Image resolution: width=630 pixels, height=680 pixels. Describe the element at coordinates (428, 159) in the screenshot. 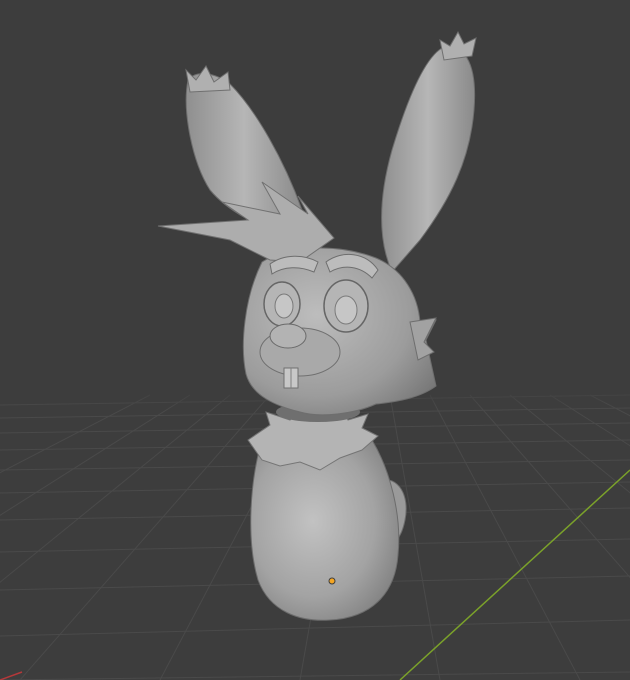

I see `right-ear-mesh` at that location.